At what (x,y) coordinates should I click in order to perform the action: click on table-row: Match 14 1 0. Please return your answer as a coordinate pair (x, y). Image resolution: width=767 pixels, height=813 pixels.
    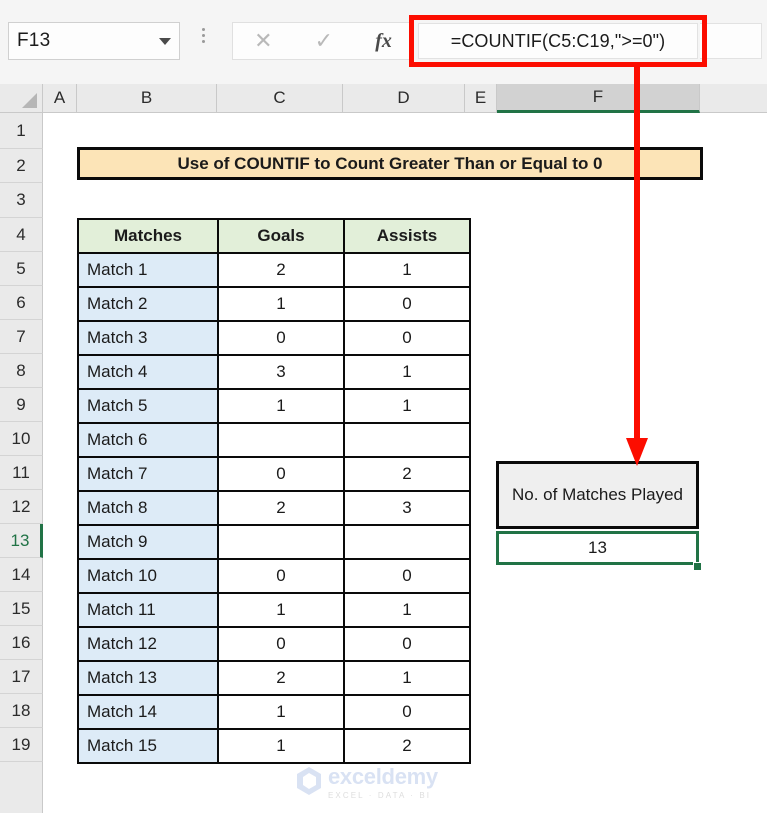
    Looking at the image, I should click on (274, 712).